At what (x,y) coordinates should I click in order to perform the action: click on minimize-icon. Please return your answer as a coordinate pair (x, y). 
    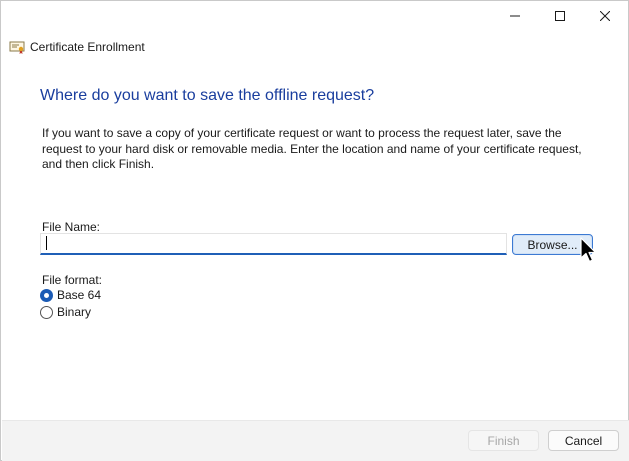
    Looking at the image, I should click on (515, 16).